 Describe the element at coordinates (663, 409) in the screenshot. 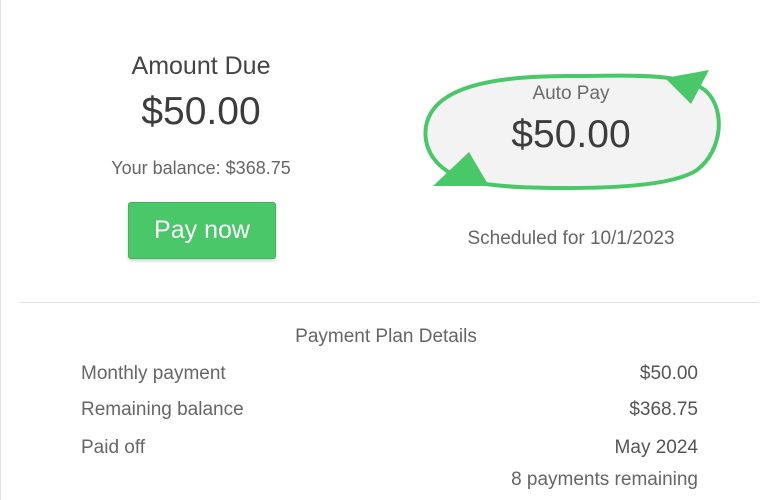

I see `plan-row-value: $368.75` at that location.